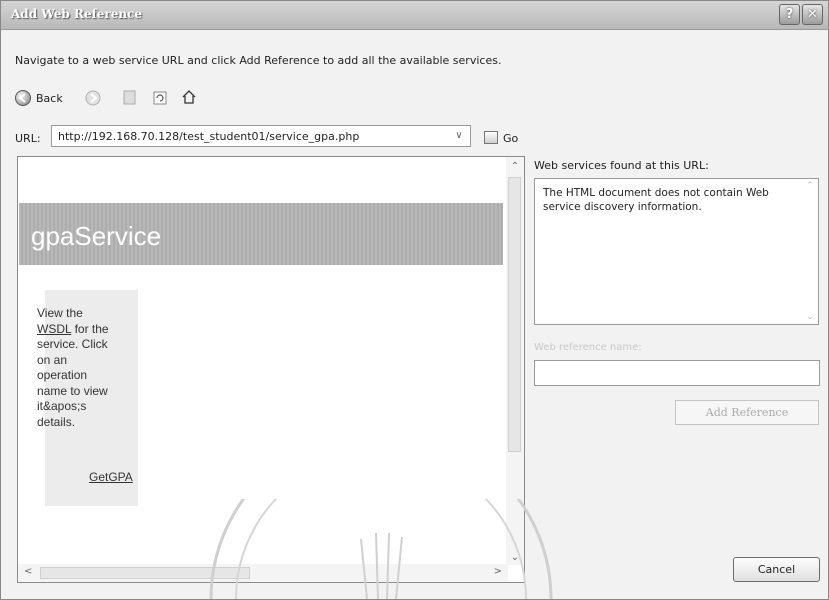 The width and height of the screenshot is (829, 600). Describe the element at coordinates (28, 571) in the screenshot. I see `scroll-left-icon: <` at that location.